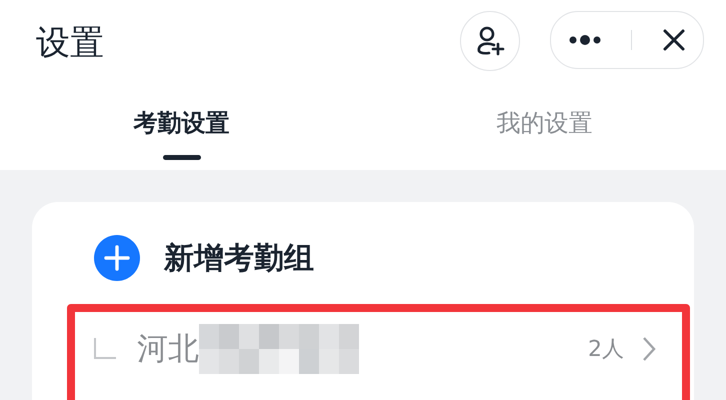 Image resolution: width=726 pixels, height=400 pixels. Describe the element at coordinates (181, 127) in the screenshot. I see `tab: 考勤设置` at that location.